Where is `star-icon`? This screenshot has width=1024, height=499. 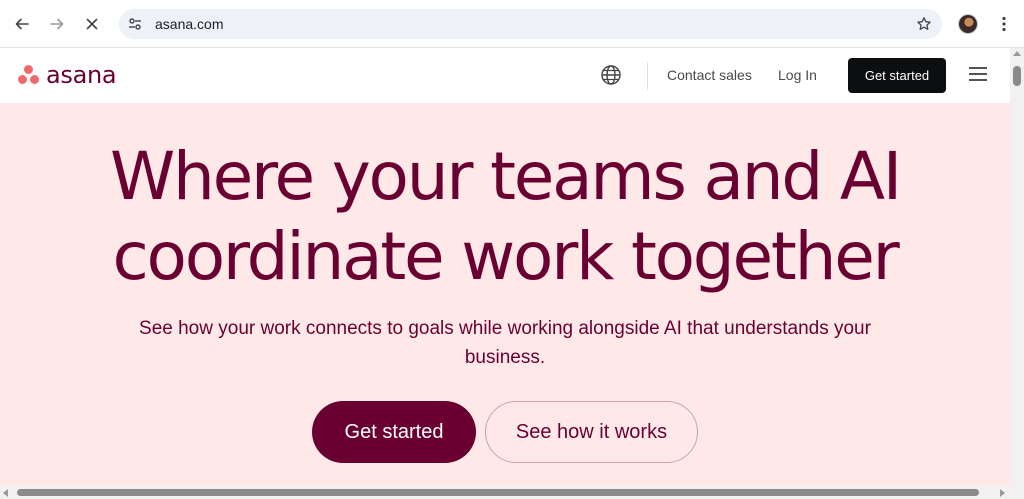 star-icon is located at coordinates (924, 23).